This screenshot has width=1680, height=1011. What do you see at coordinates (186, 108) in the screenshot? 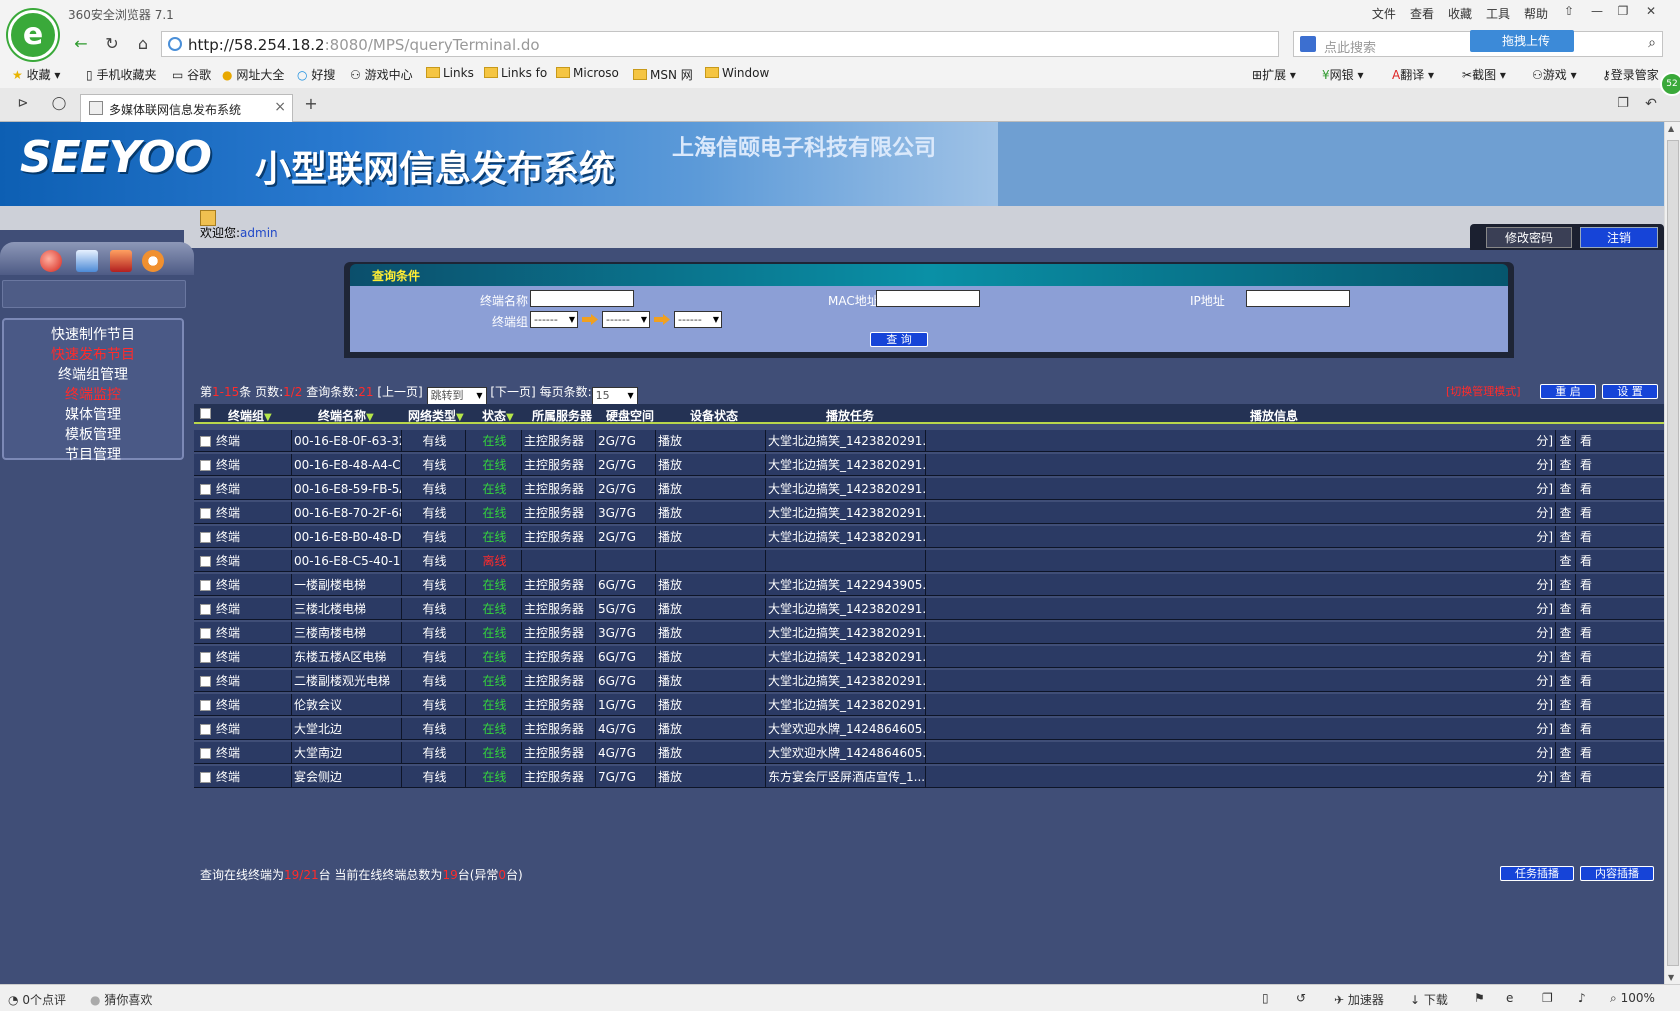
I see `tab-active: 多媒体联网信息发布系统 ×` at bounding box center [186, 108].